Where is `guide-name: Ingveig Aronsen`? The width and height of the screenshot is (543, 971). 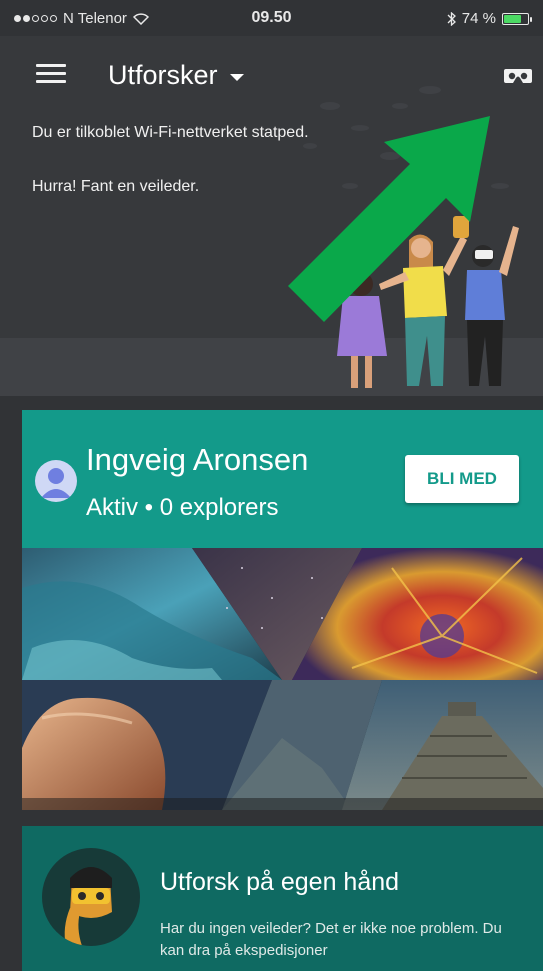 guide-name: Ingveig Aronsen is located at coordinates (197, 459).